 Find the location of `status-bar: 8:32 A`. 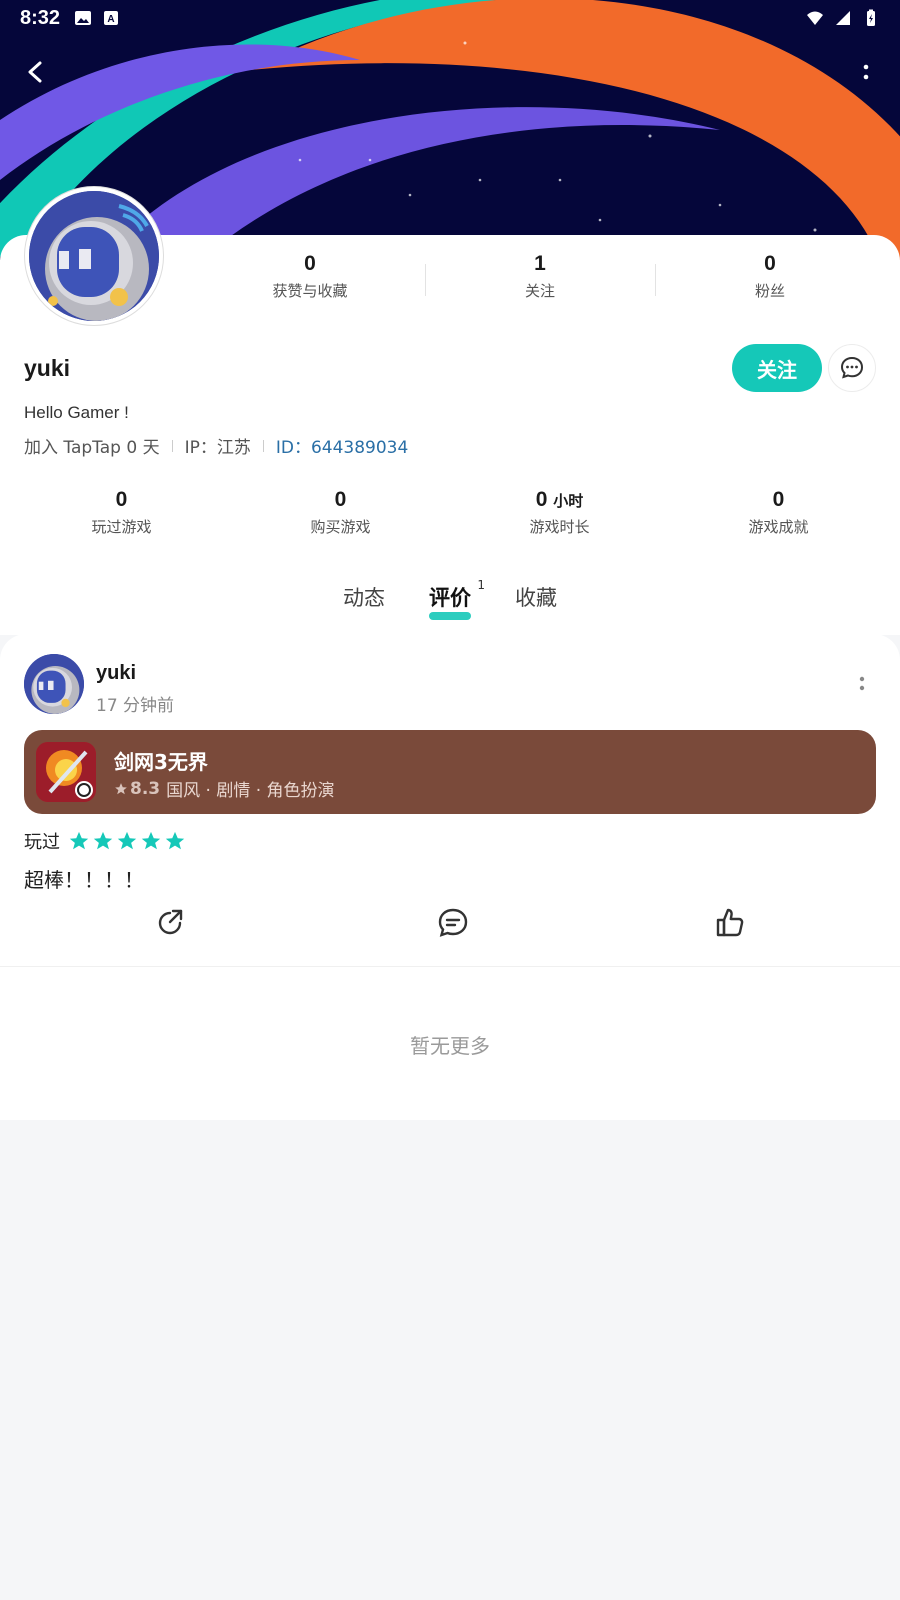

status-bar: 8:32 A is located at coordinates (450, 18).